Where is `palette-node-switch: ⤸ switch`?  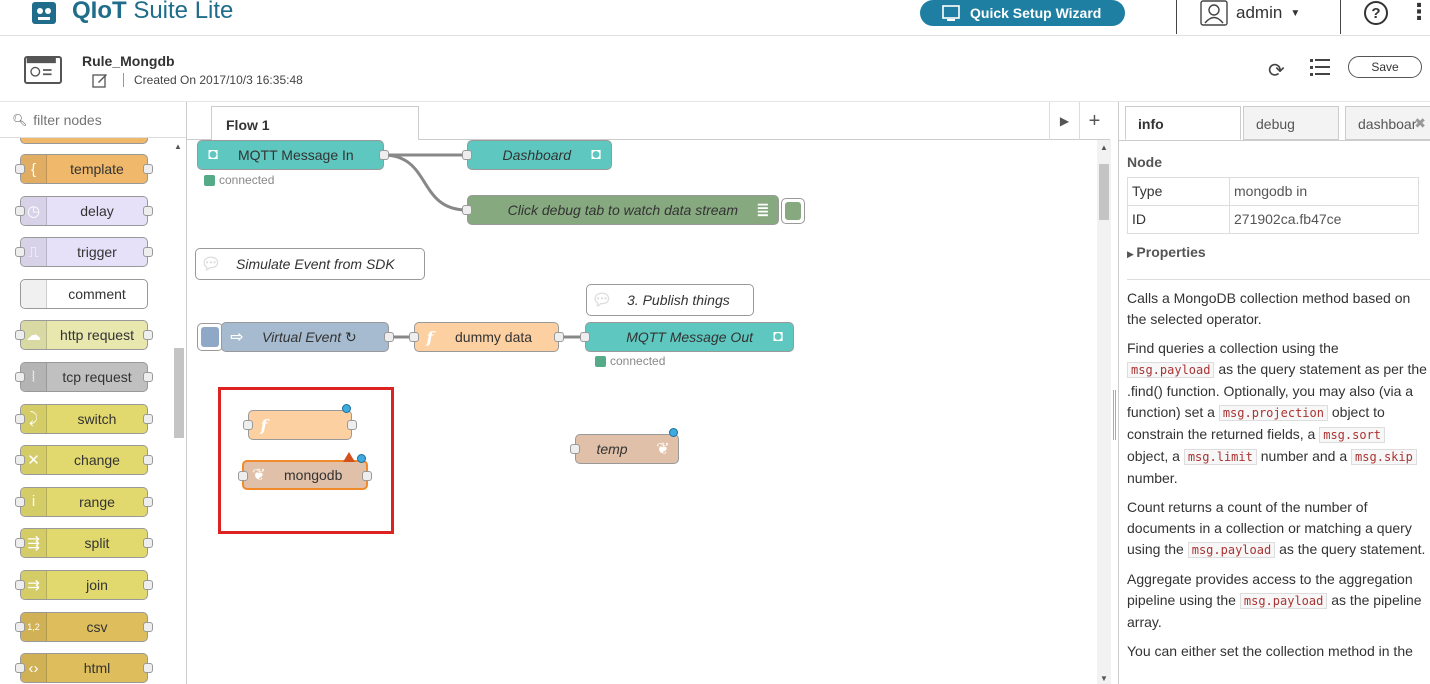 palette-node-switch: ⤸ switch is located at coordinates (84, 418).